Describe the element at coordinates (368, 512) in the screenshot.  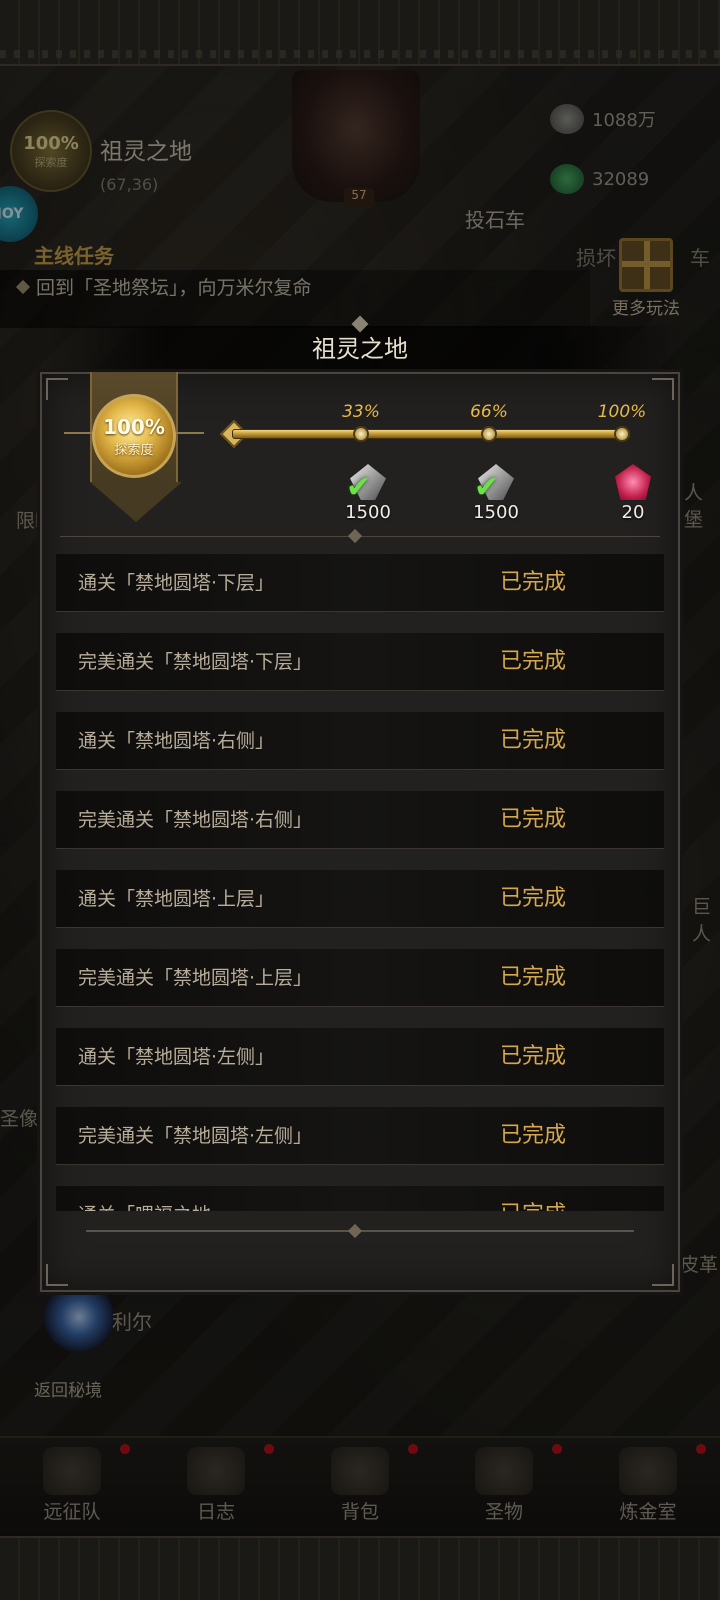
I see `reward-qty-1: 1500` at that location.